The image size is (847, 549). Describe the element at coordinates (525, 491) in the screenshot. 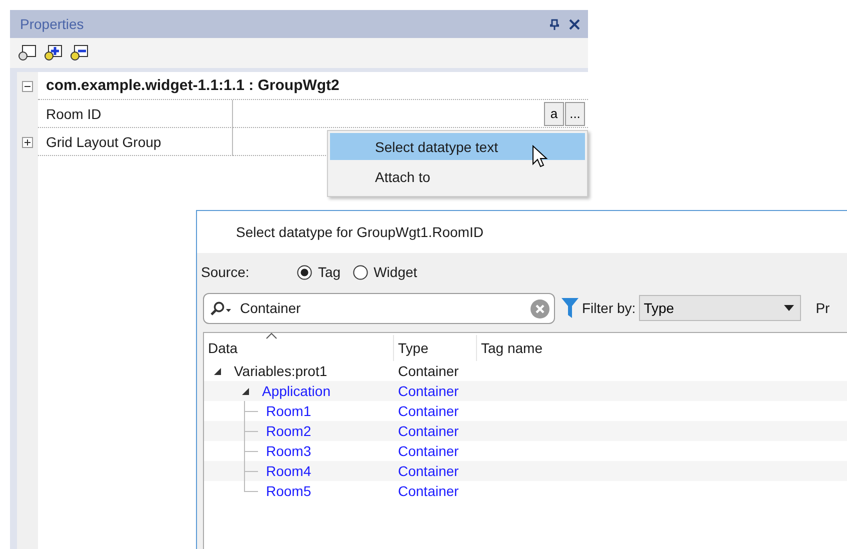

I see `tree-row: Room5 Container` at that location.